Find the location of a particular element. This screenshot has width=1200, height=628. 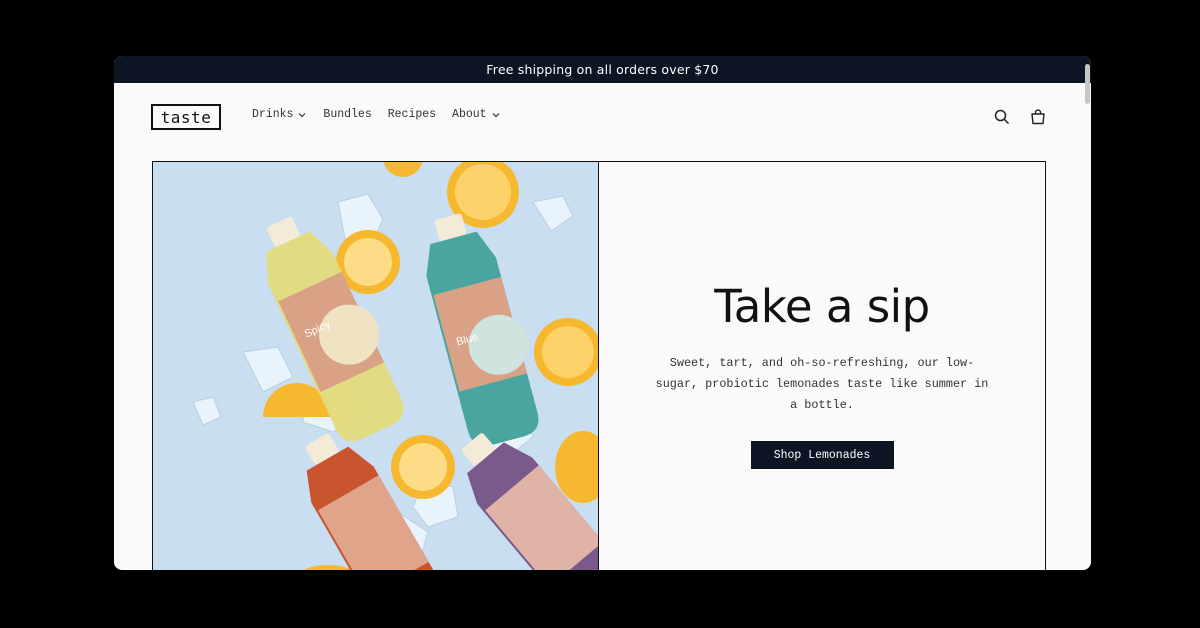

nav-drinks: Drinks is located at coordinates (279, 114).